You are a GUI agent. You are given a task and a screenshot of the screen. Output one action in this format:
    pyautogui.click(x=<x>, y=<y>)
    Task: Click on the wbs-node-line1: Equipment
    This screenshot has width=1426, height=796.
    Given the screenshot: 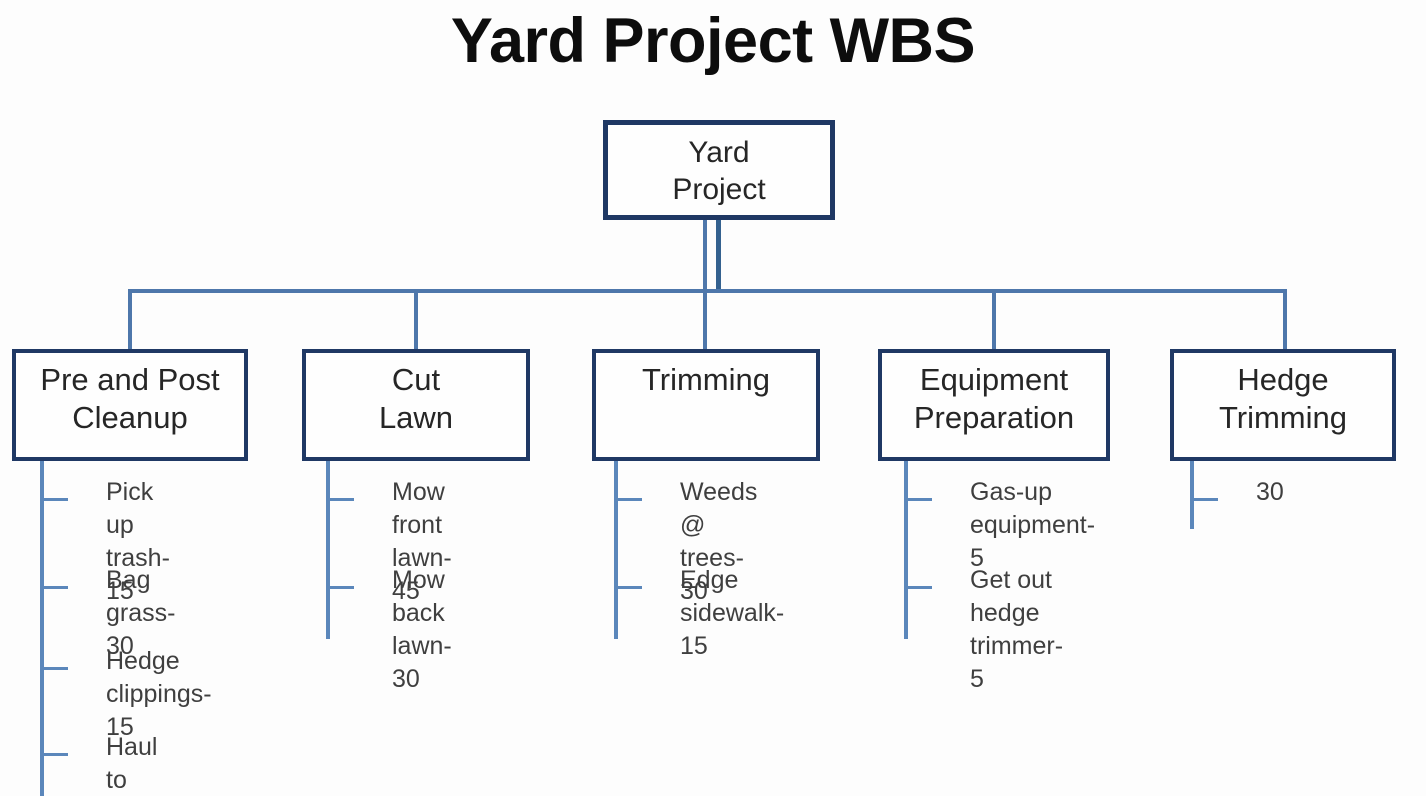 What is the action you would take?
    pyautogui.click(x=994, y=379)
    